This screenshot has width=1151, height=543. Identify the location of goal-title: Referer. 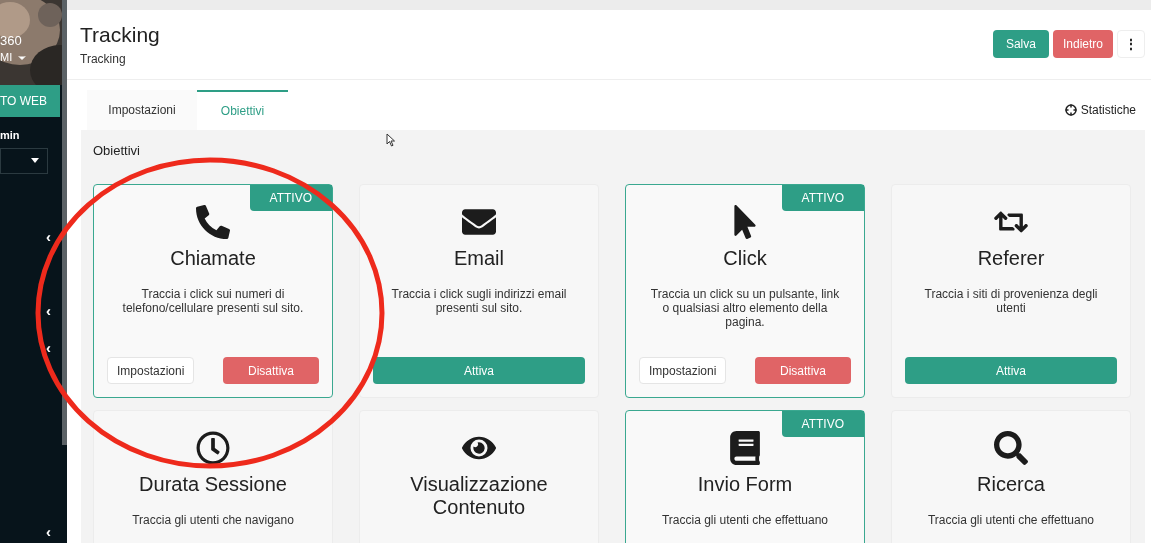
(1011, 258).